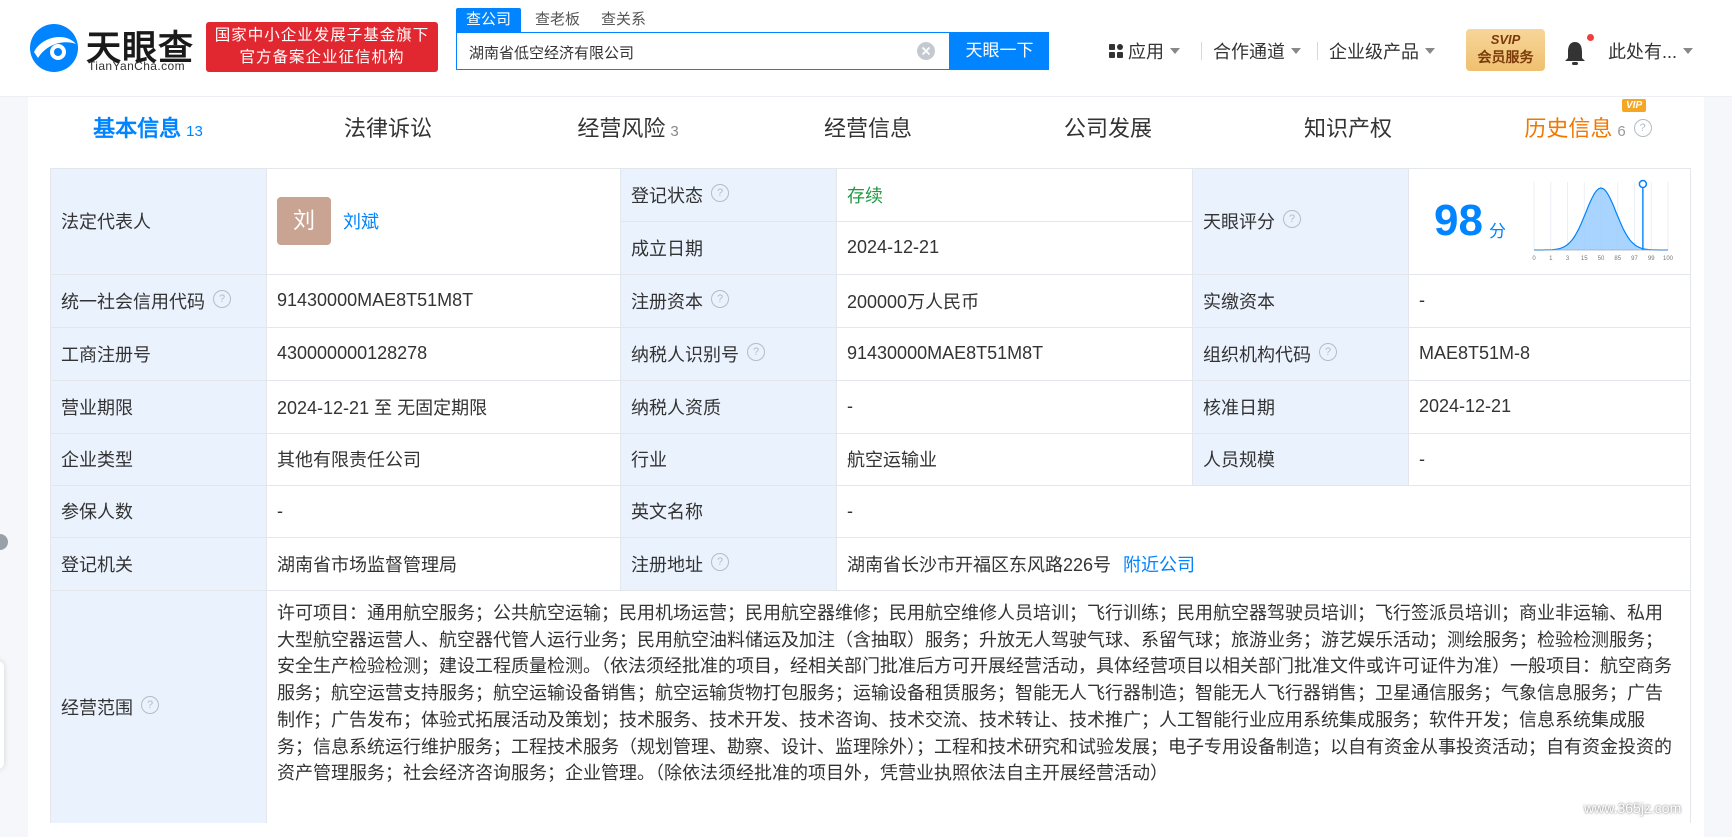 This screenshot has width=1732, height=837. Describe the element at coordinates (388, 128) in the screenshot. I see `tab-legal: 法律诉讼` at that location.